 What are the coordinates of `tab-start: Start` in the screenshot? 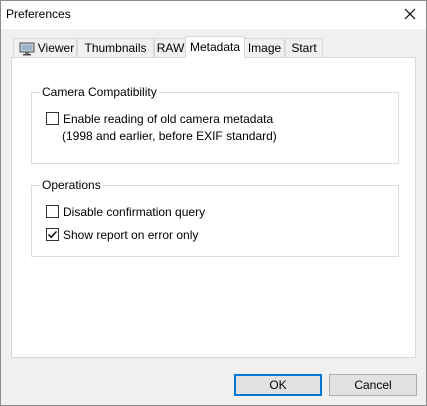 It's located at (304, 47).